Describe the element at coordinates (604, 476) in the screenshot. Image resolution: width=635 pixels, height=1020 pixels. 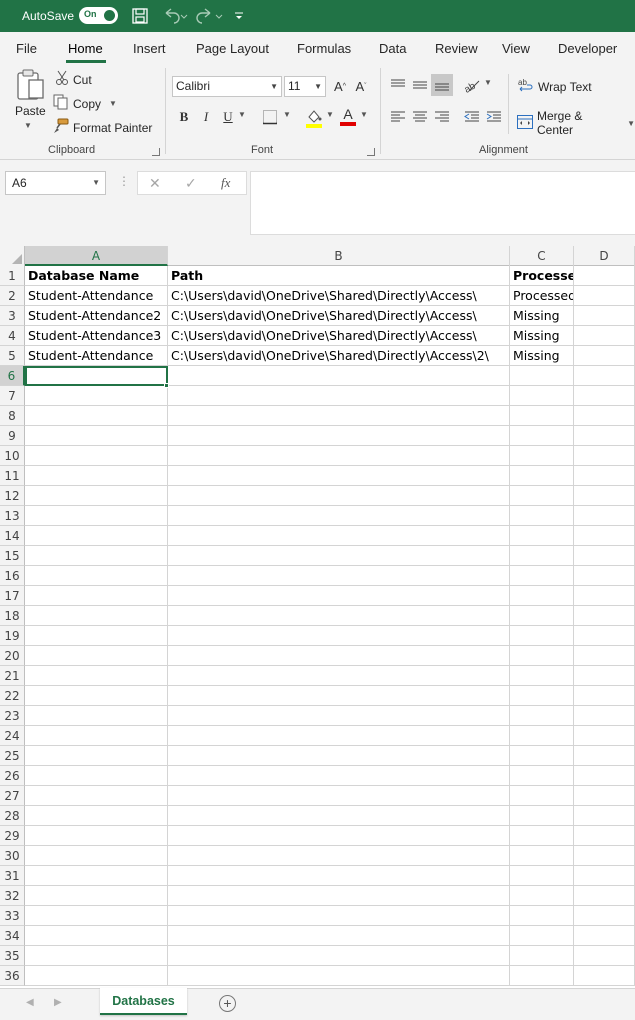
I see `cell-d11` at that location.